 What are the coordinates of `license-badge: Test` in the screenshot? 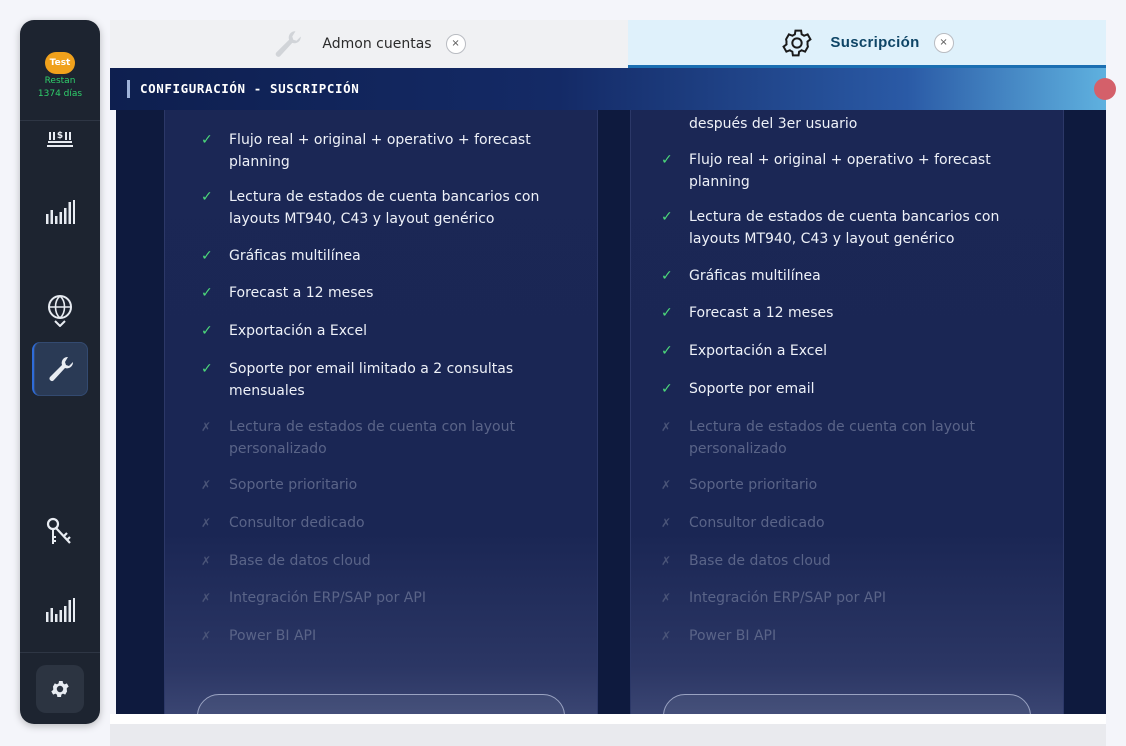 It's located at (60, 63).